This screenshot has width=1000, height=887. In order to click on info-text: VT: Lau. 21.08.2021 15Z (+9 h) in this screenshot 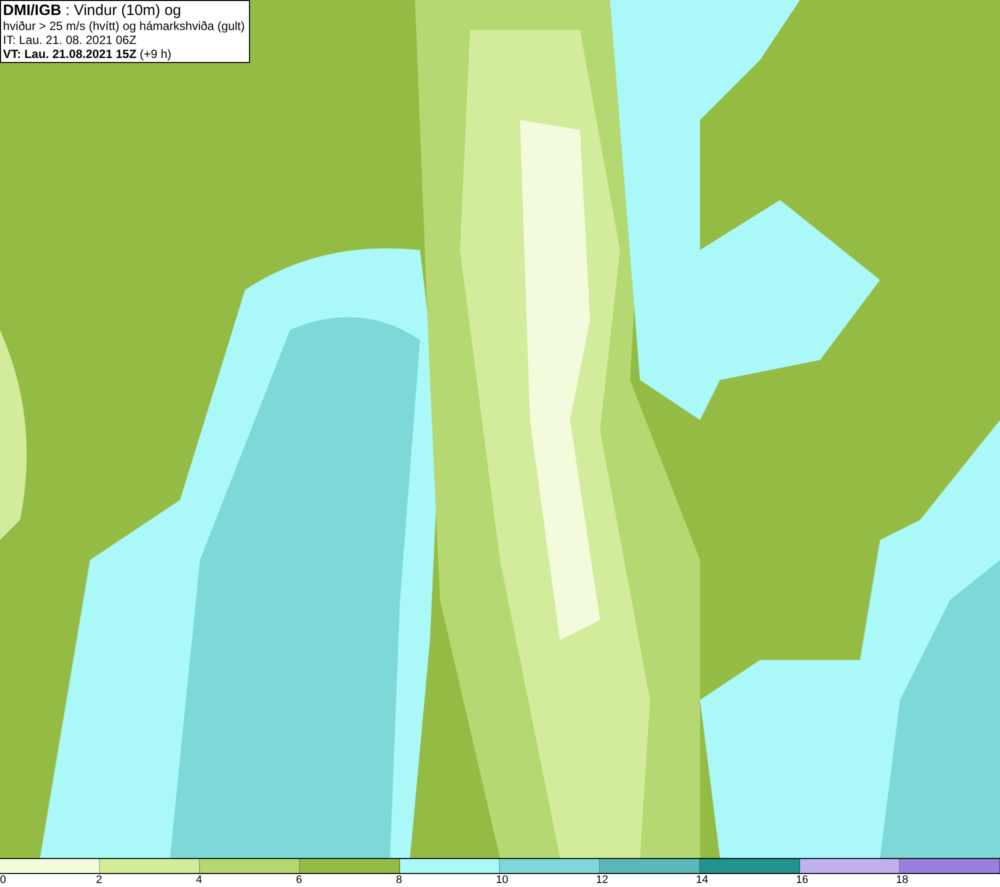, I will do `click(87, 54)`.